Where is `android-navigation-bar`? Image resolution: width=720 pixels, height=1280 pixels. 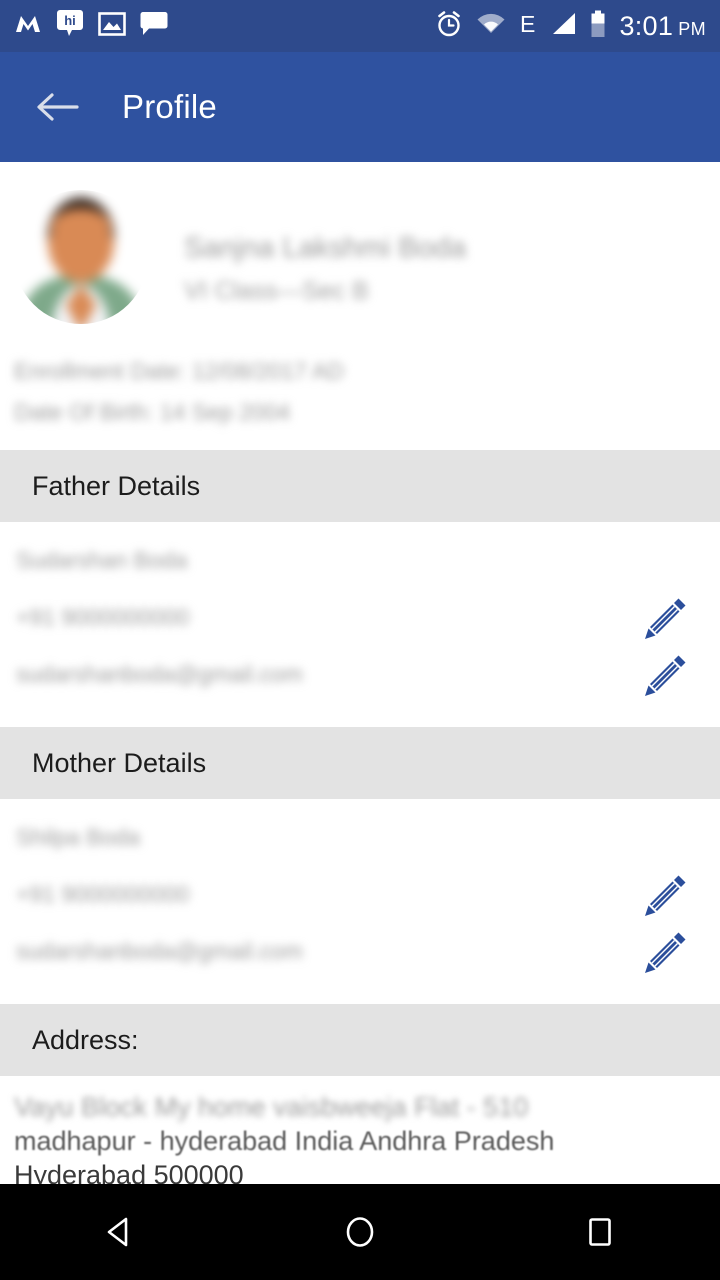 android-navigation-bar is located at coordinates (360, 1232).